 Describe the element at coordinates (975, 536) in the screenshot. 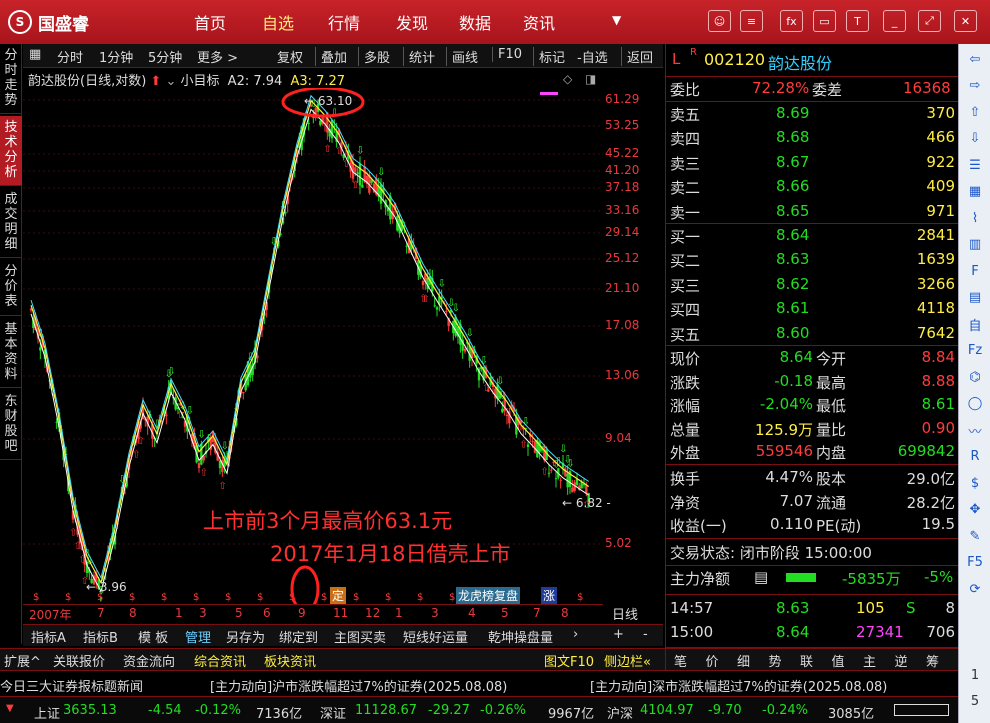

I see `pen-icon: ✎` at that location.